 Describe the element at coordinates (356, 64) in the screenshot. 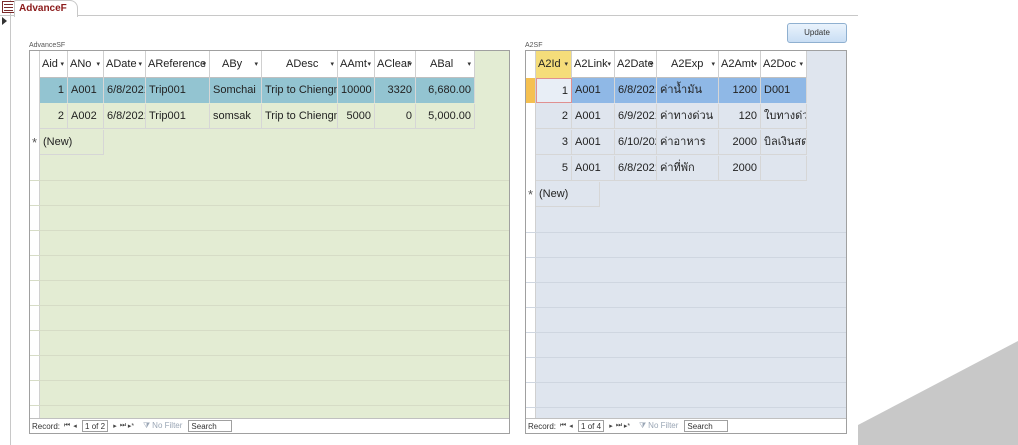

I see `column-header-aamt: AAmt ▾` at that location.